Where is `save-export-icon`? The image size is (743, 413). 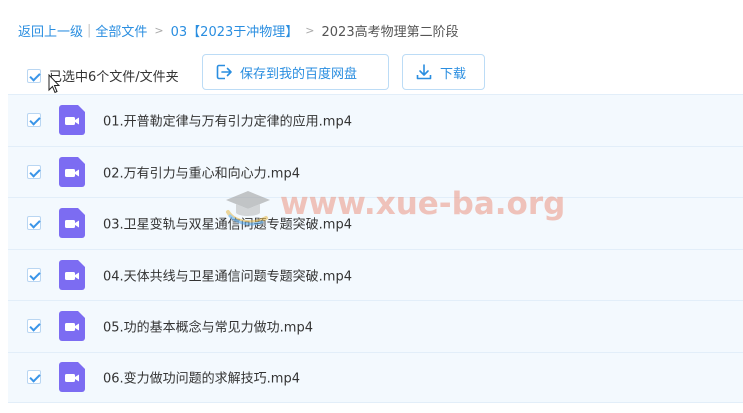
save-export-icon is located at coordinates (224, 72).